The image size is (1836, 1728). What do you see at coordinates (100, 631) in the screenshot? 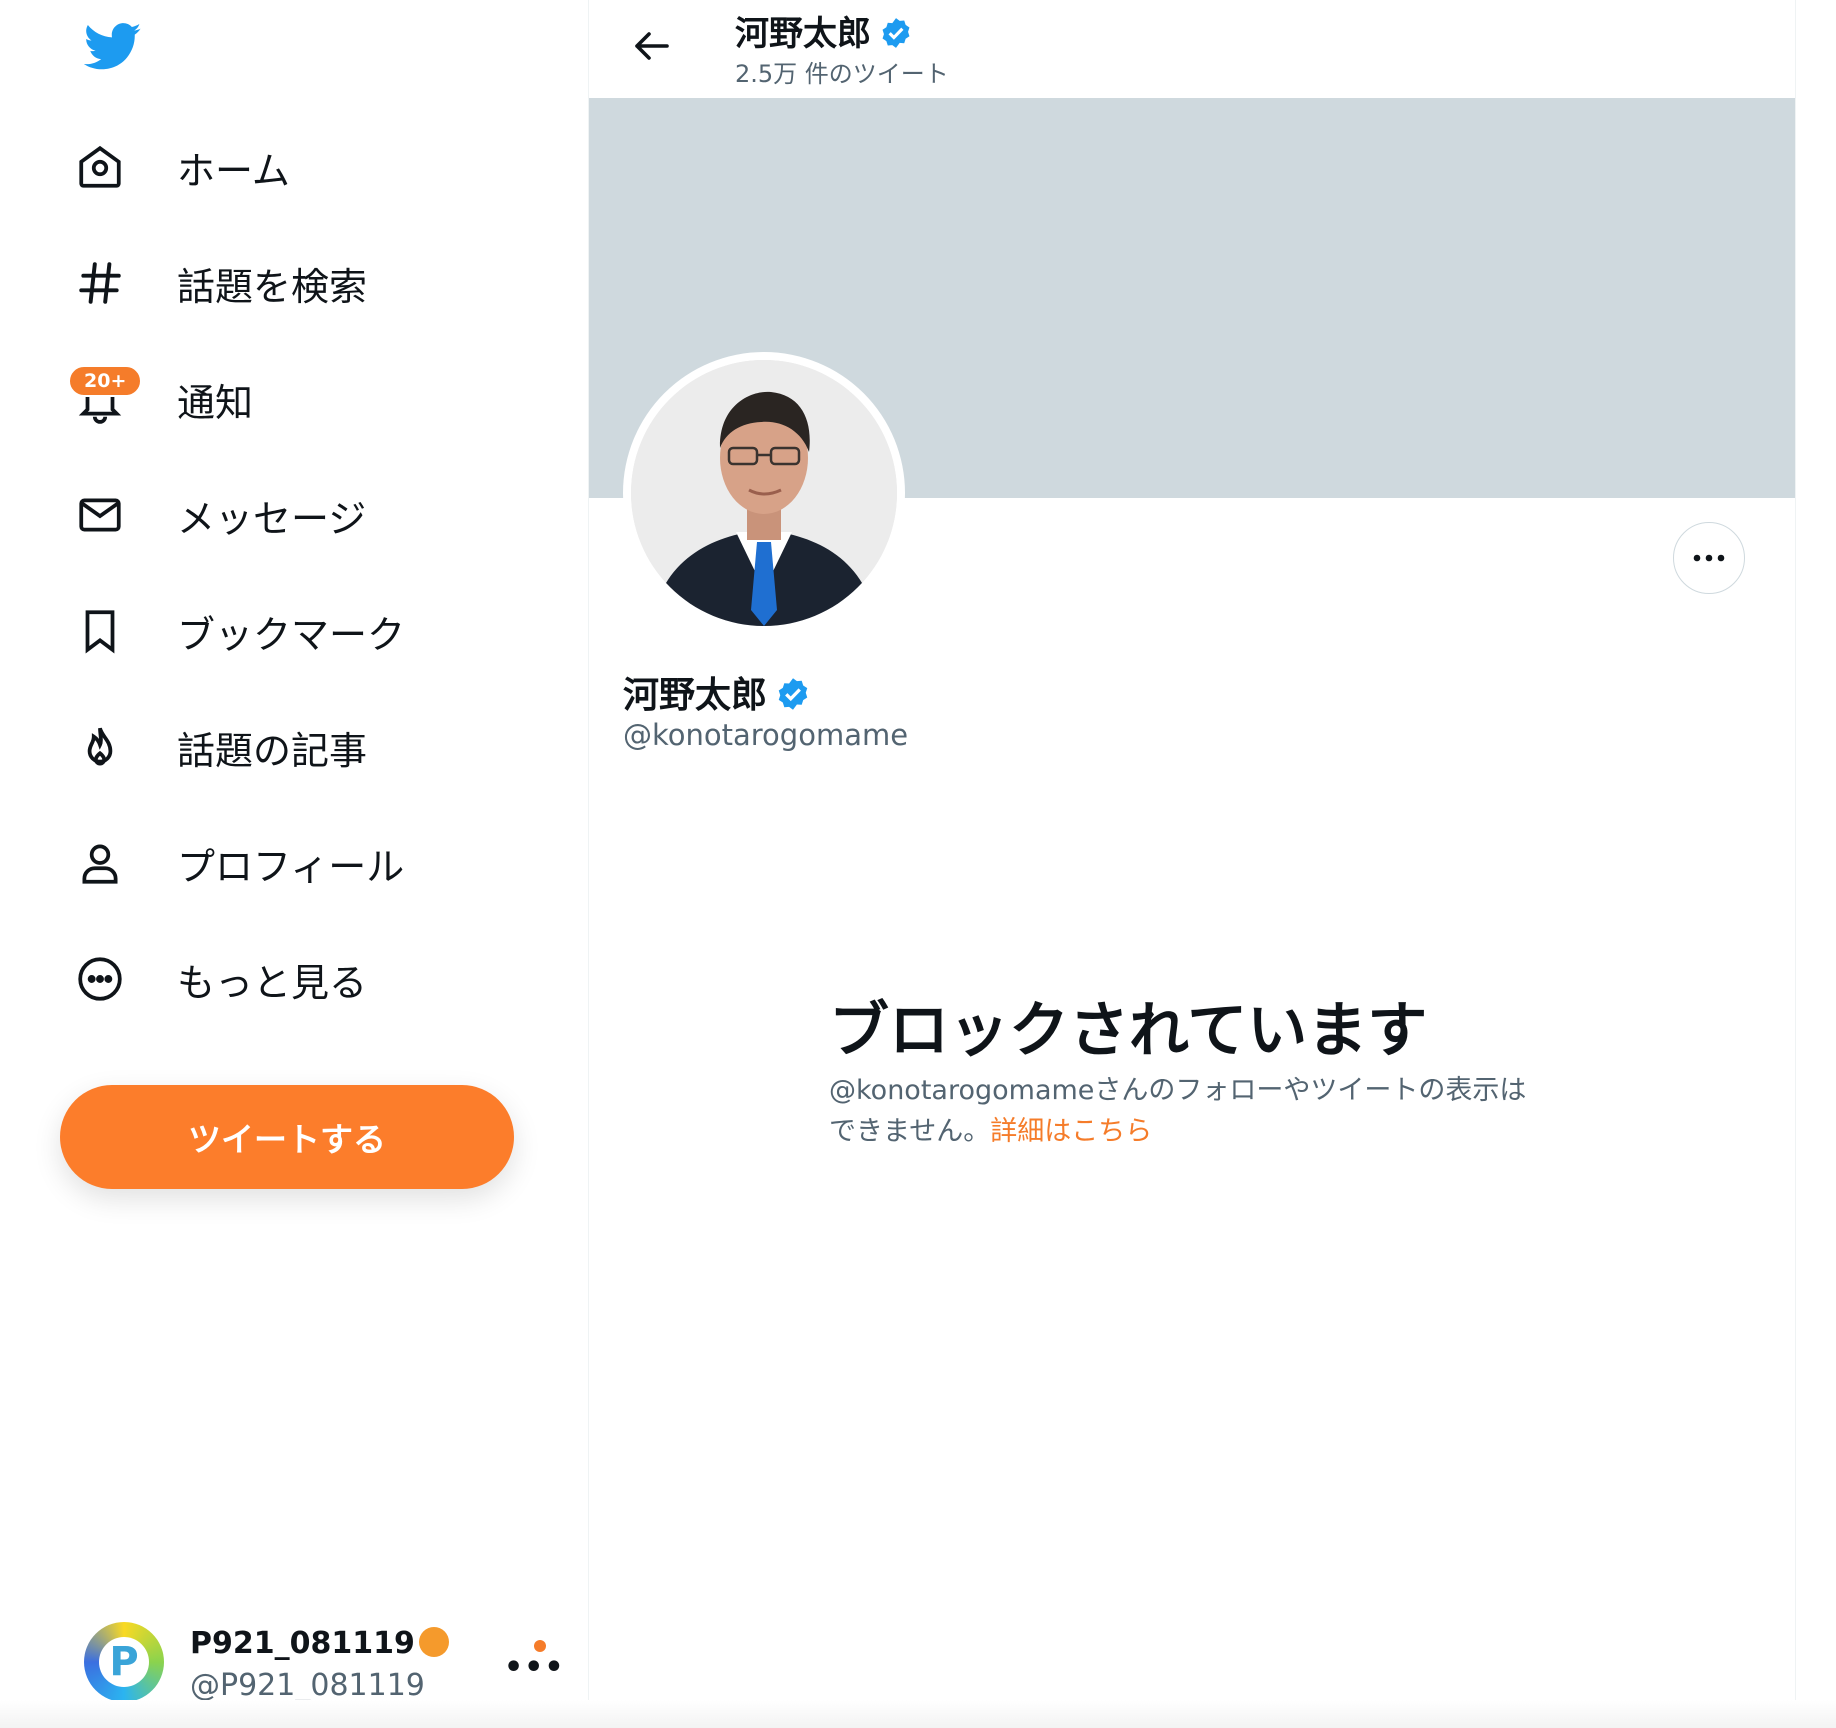
I see `bookmark-icon` at bounding box center [100, 631].